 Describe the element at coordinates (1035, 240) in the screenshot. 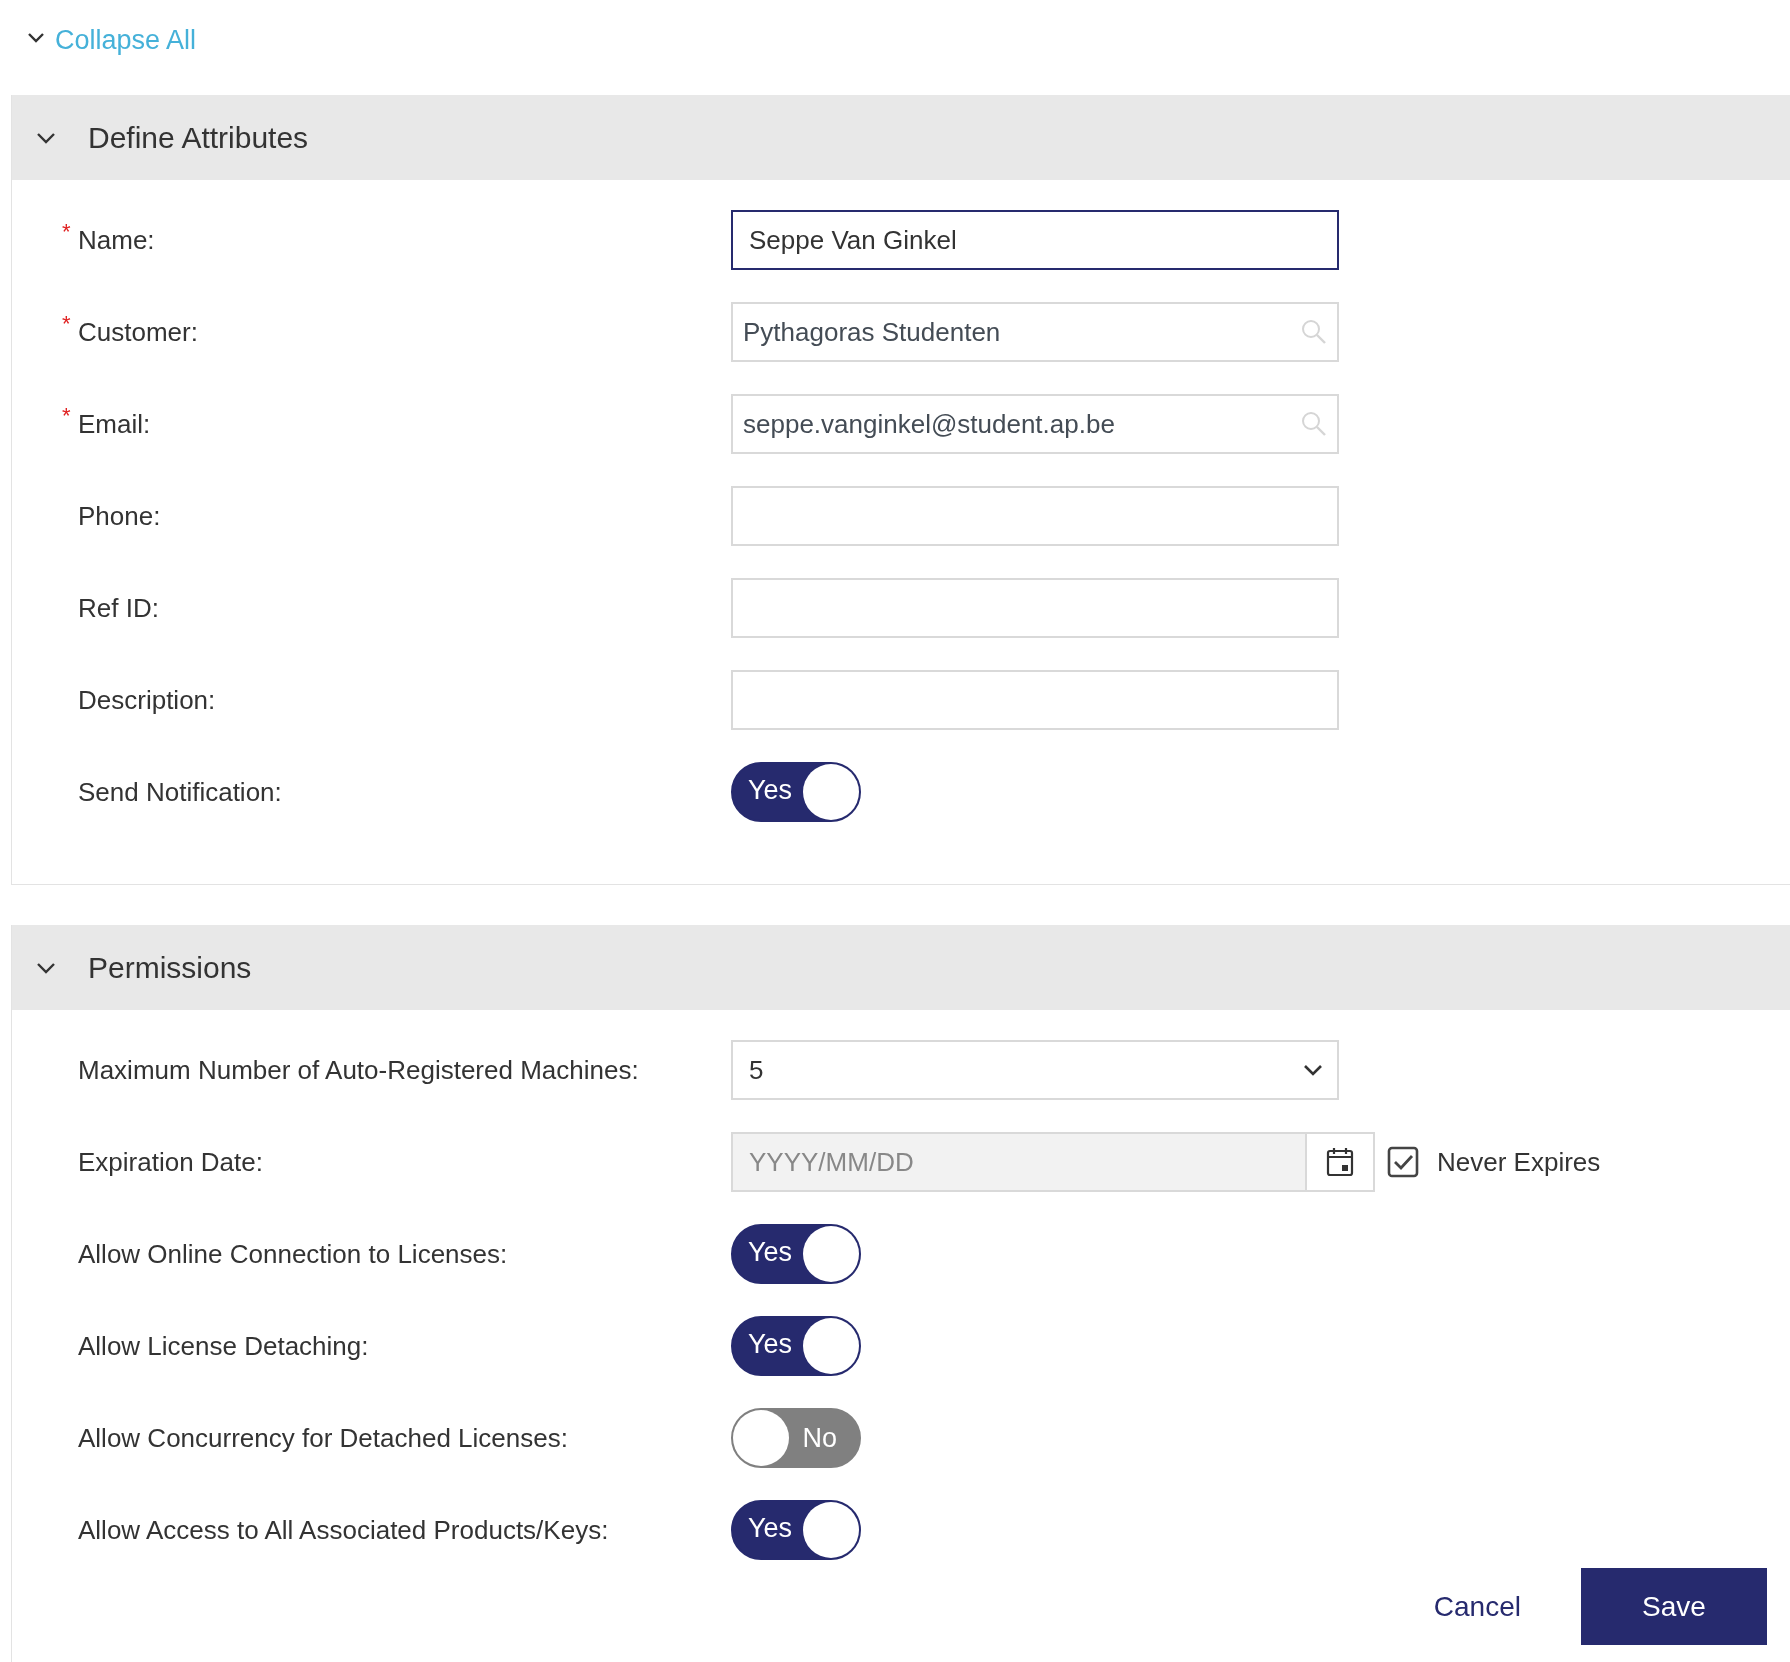

I see `input-field: Seppe Van Ginkel` at that location.